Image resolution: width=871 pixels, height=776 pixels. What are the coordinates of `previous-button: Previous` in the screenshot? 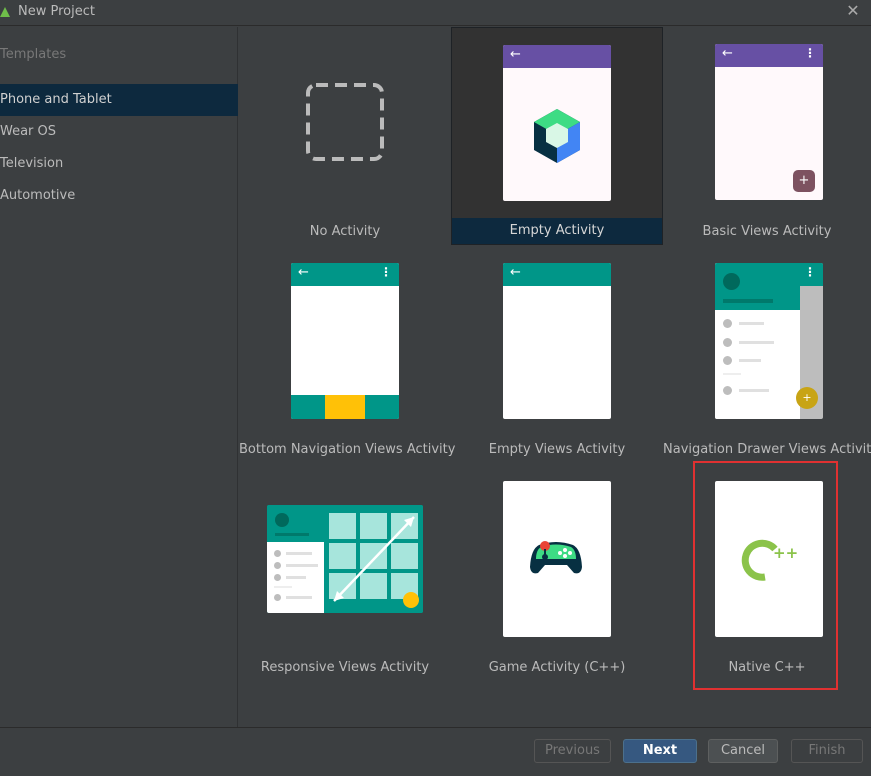 It's located at (572, 751).